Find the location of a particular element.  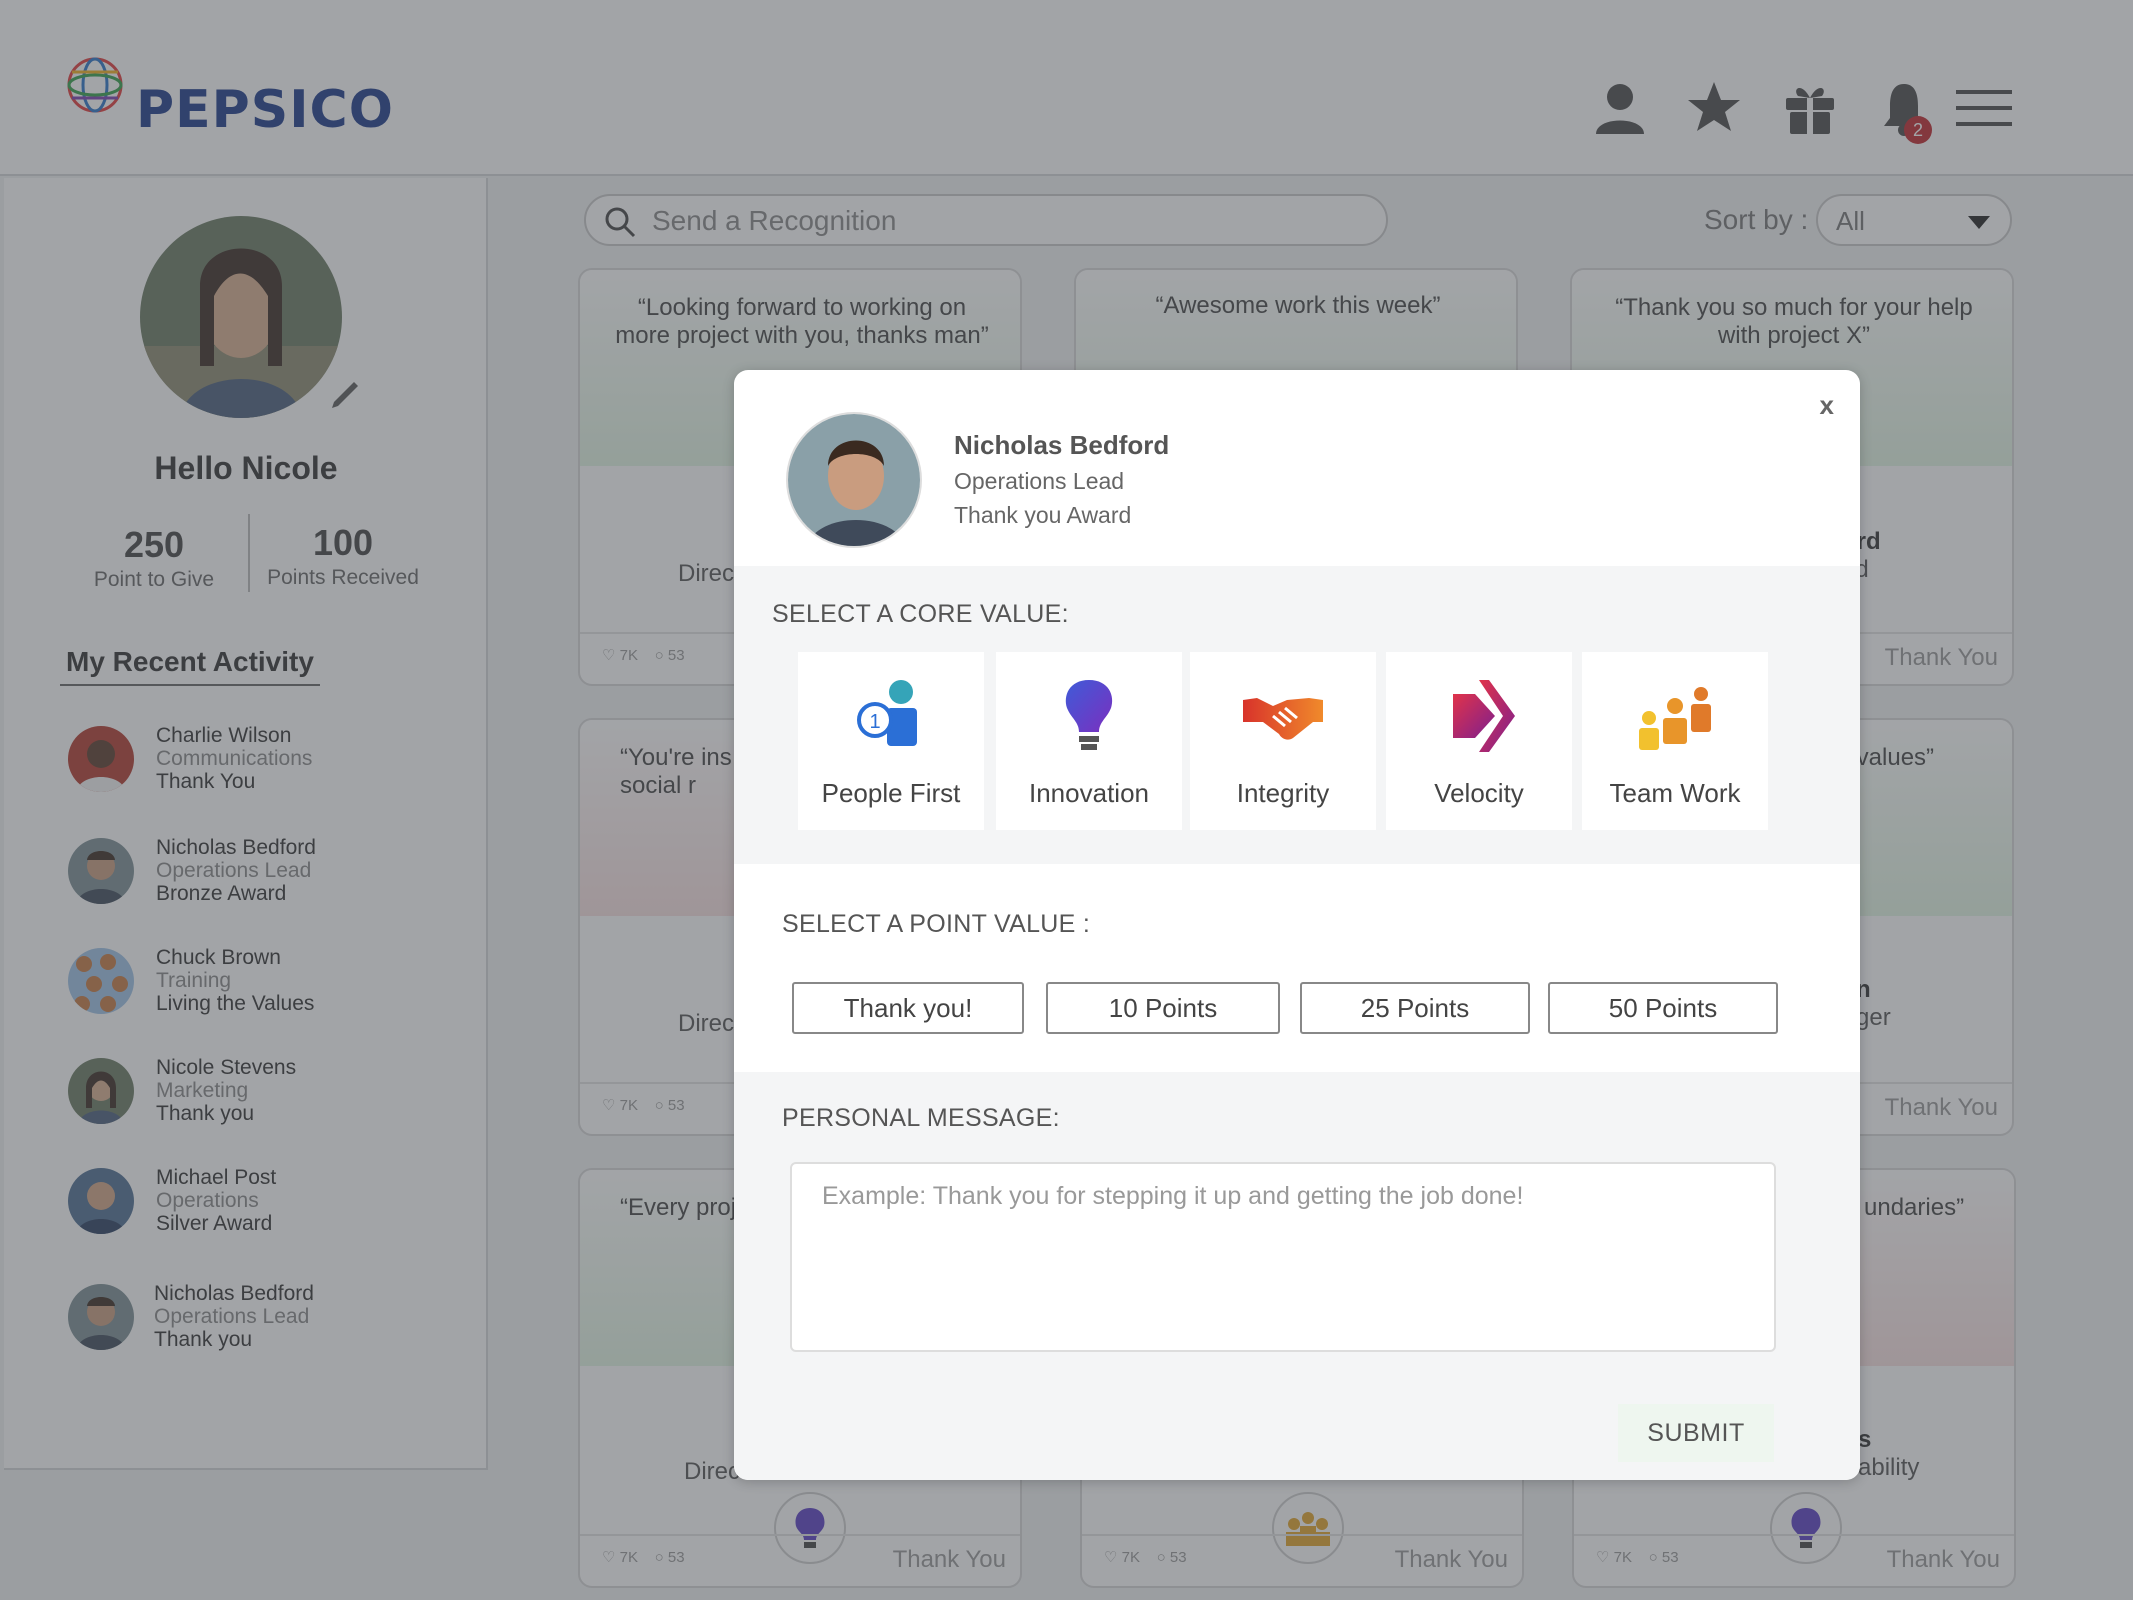

message-title: PERSONAL MESSAGE: is located at coordinates (921, 1118).